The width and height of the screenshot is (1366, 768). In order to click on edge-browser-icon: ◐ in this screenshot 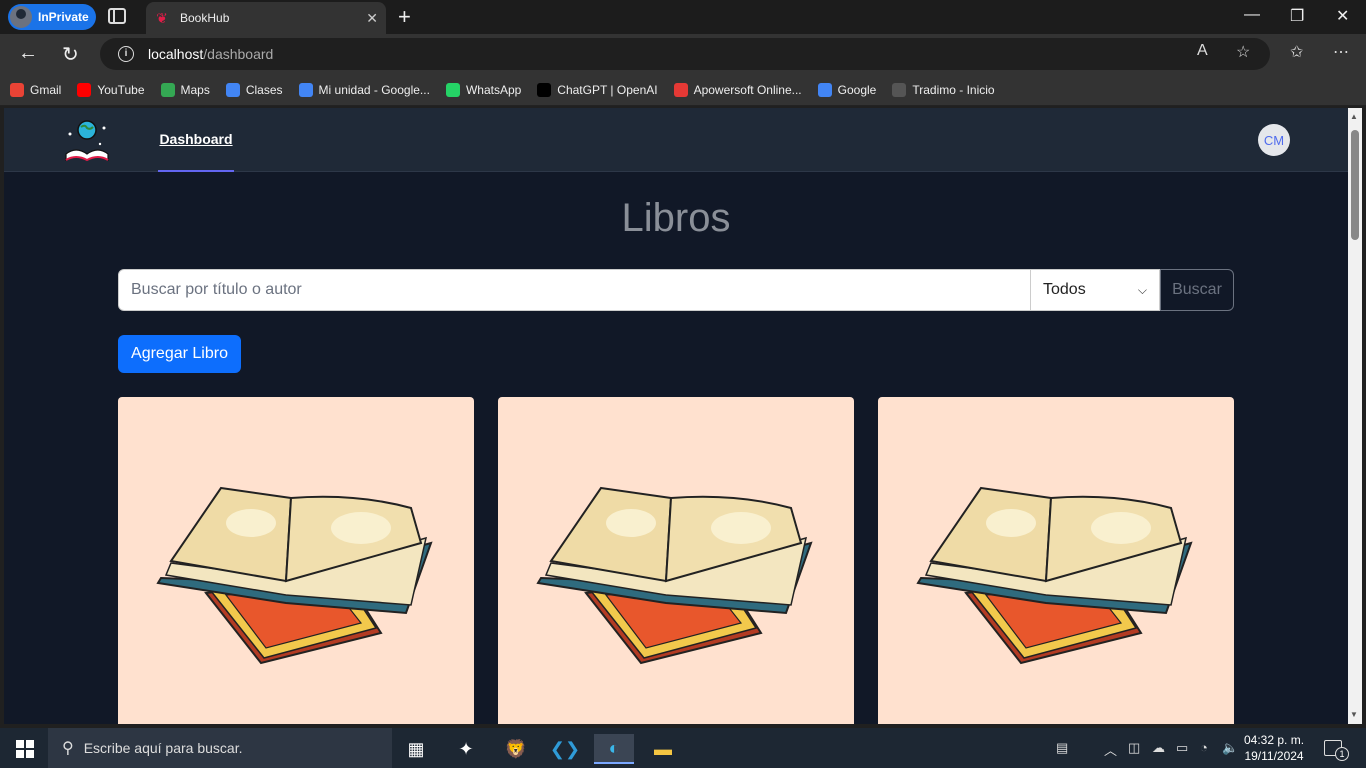, I will do `click(614, 749)`.